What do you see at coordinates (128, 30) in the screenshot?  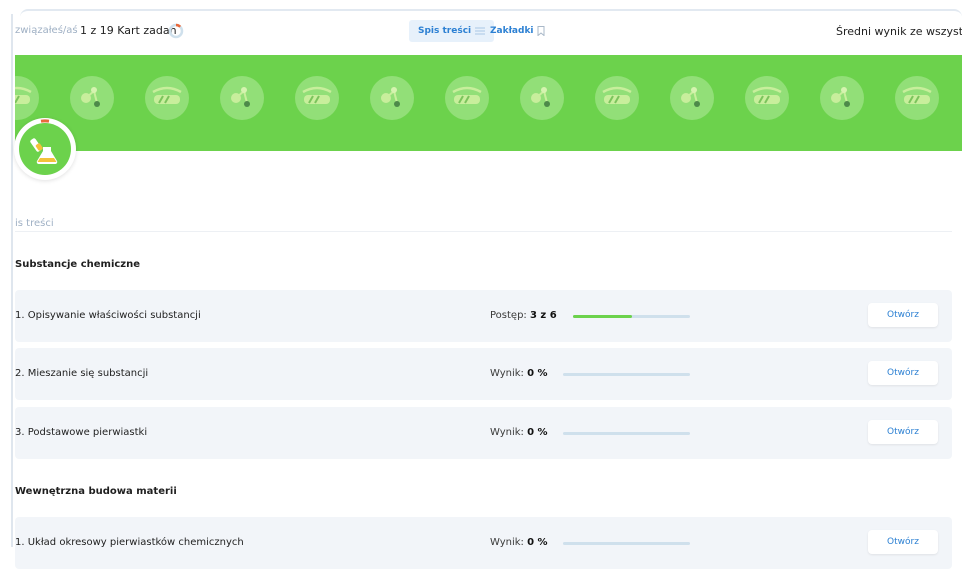 I see `cards-counter: 1 z 19 Kart zadań` at bounding box center [128, 30].